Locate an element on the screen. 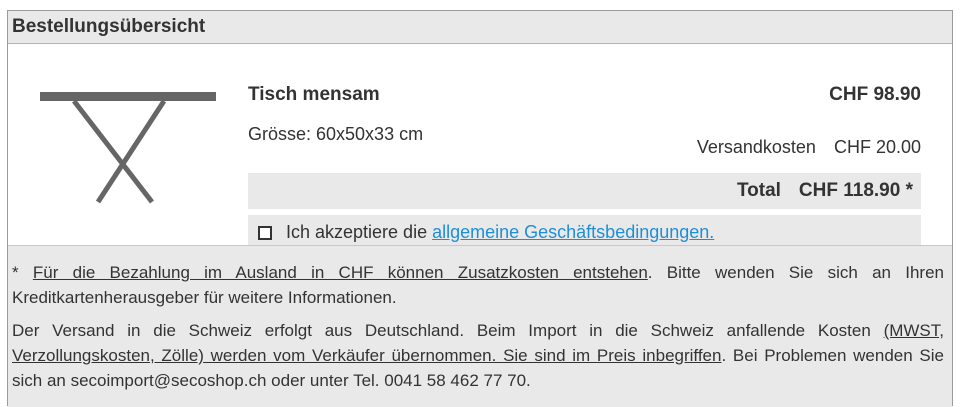 The image size is (961, 407). terms-checkbox is located at coordinates (265, 232).